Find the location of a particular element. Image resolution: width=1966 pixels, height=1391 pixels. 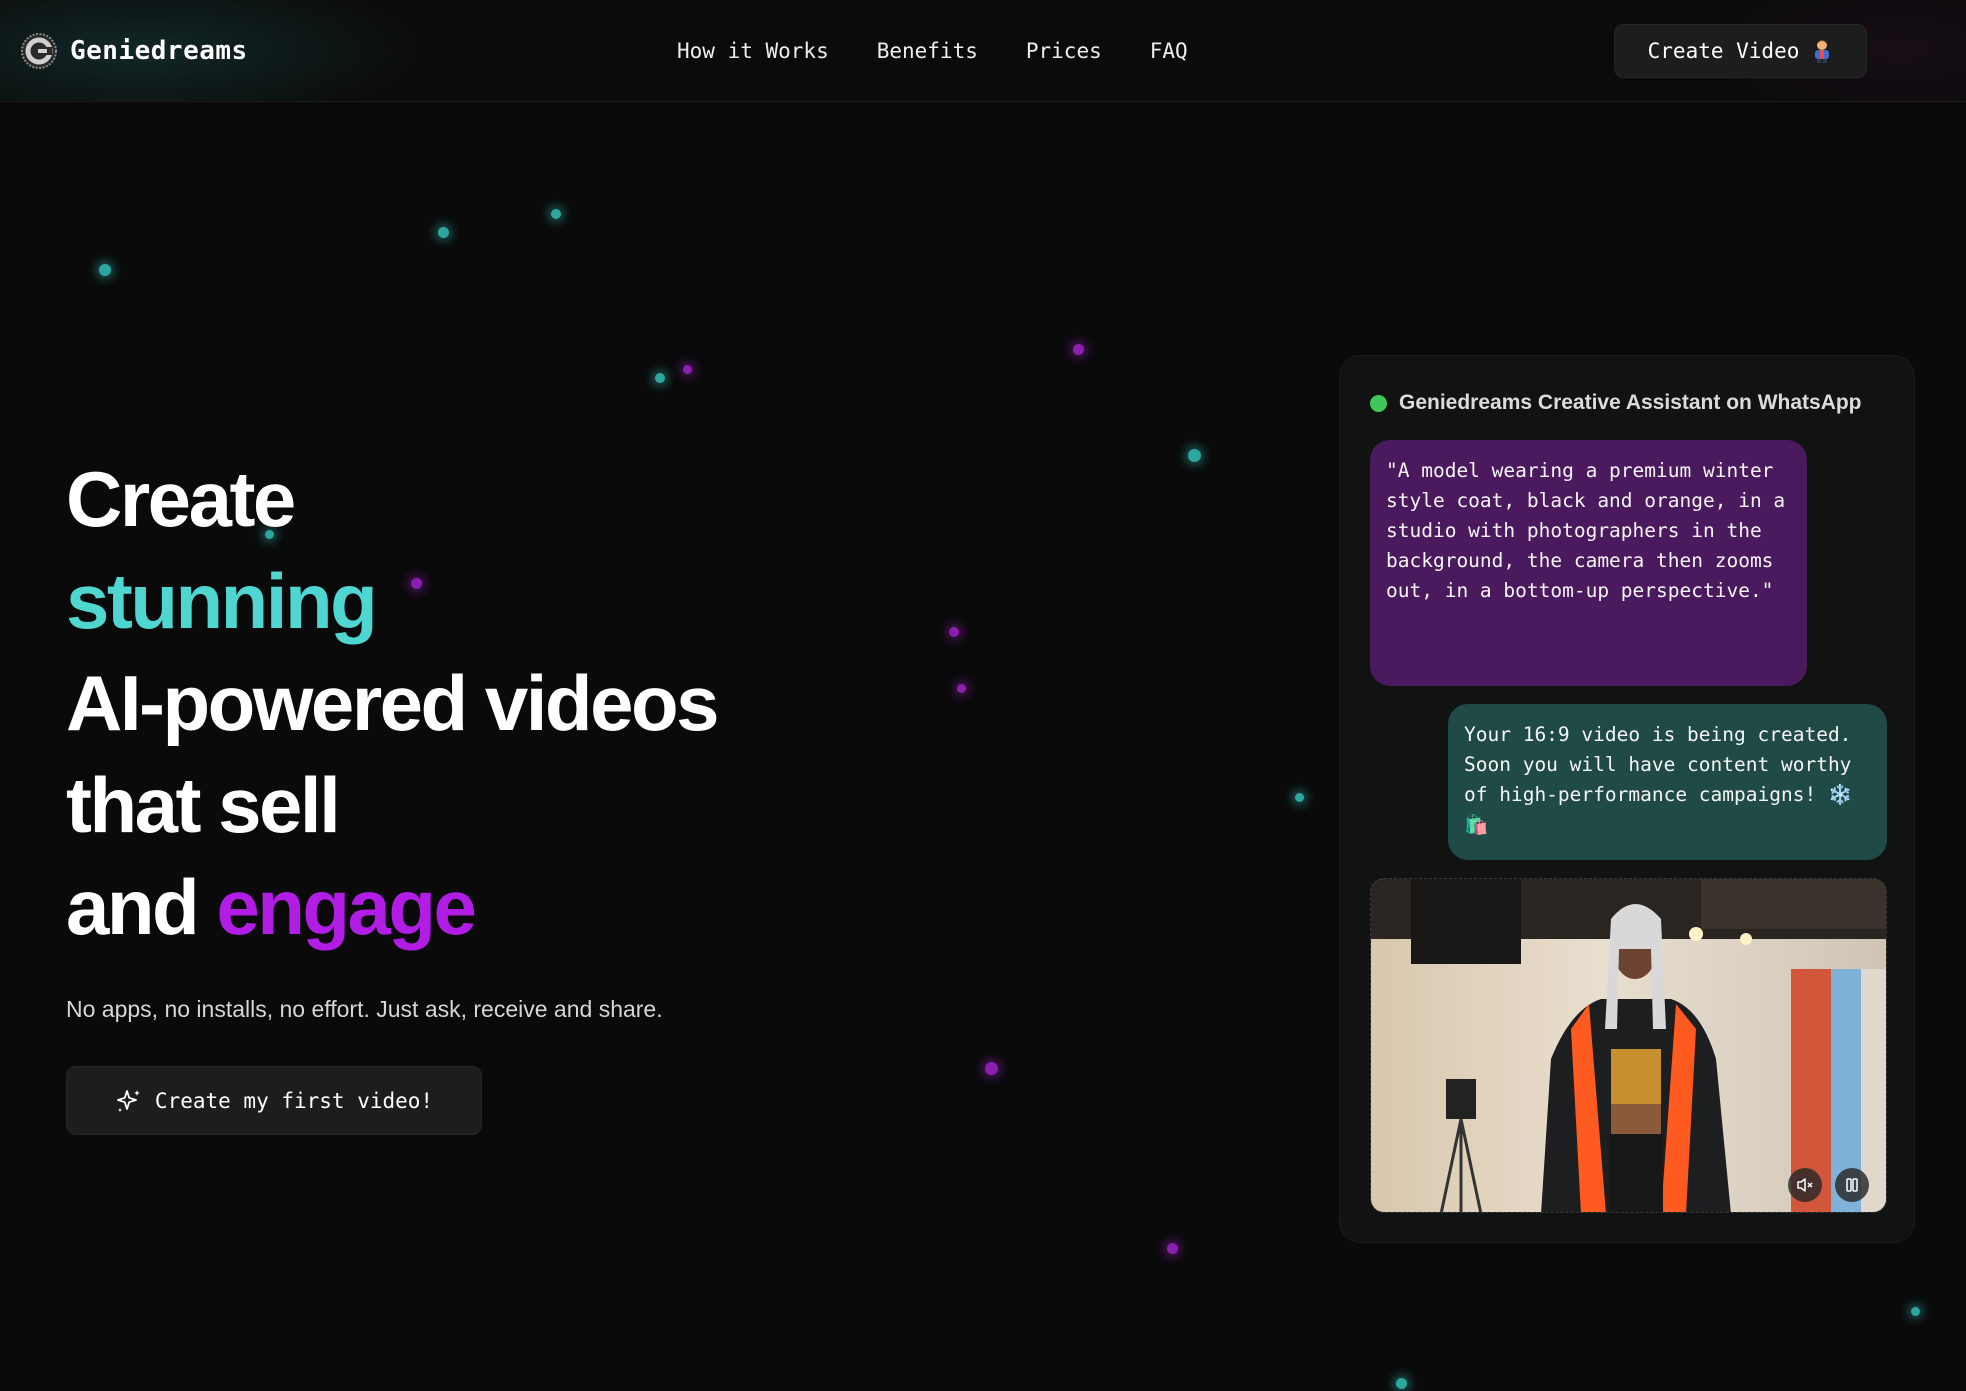

create-first-video-label: Create my first video! is located at coordinates (294, 1100).